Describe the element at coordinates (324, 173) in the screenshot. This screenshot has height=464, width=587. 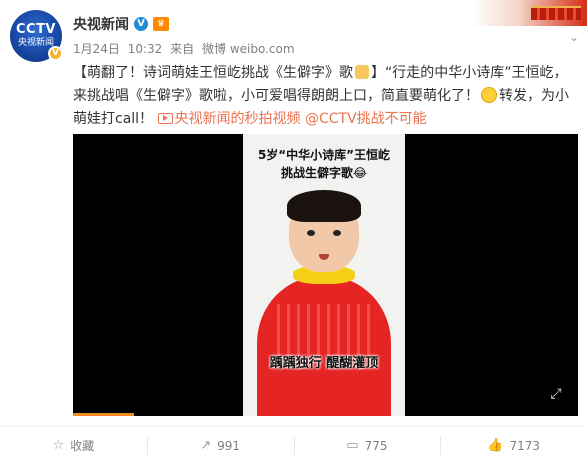
I see `video-caption-subtitle: 挑战生僻字歌😂` at that location.